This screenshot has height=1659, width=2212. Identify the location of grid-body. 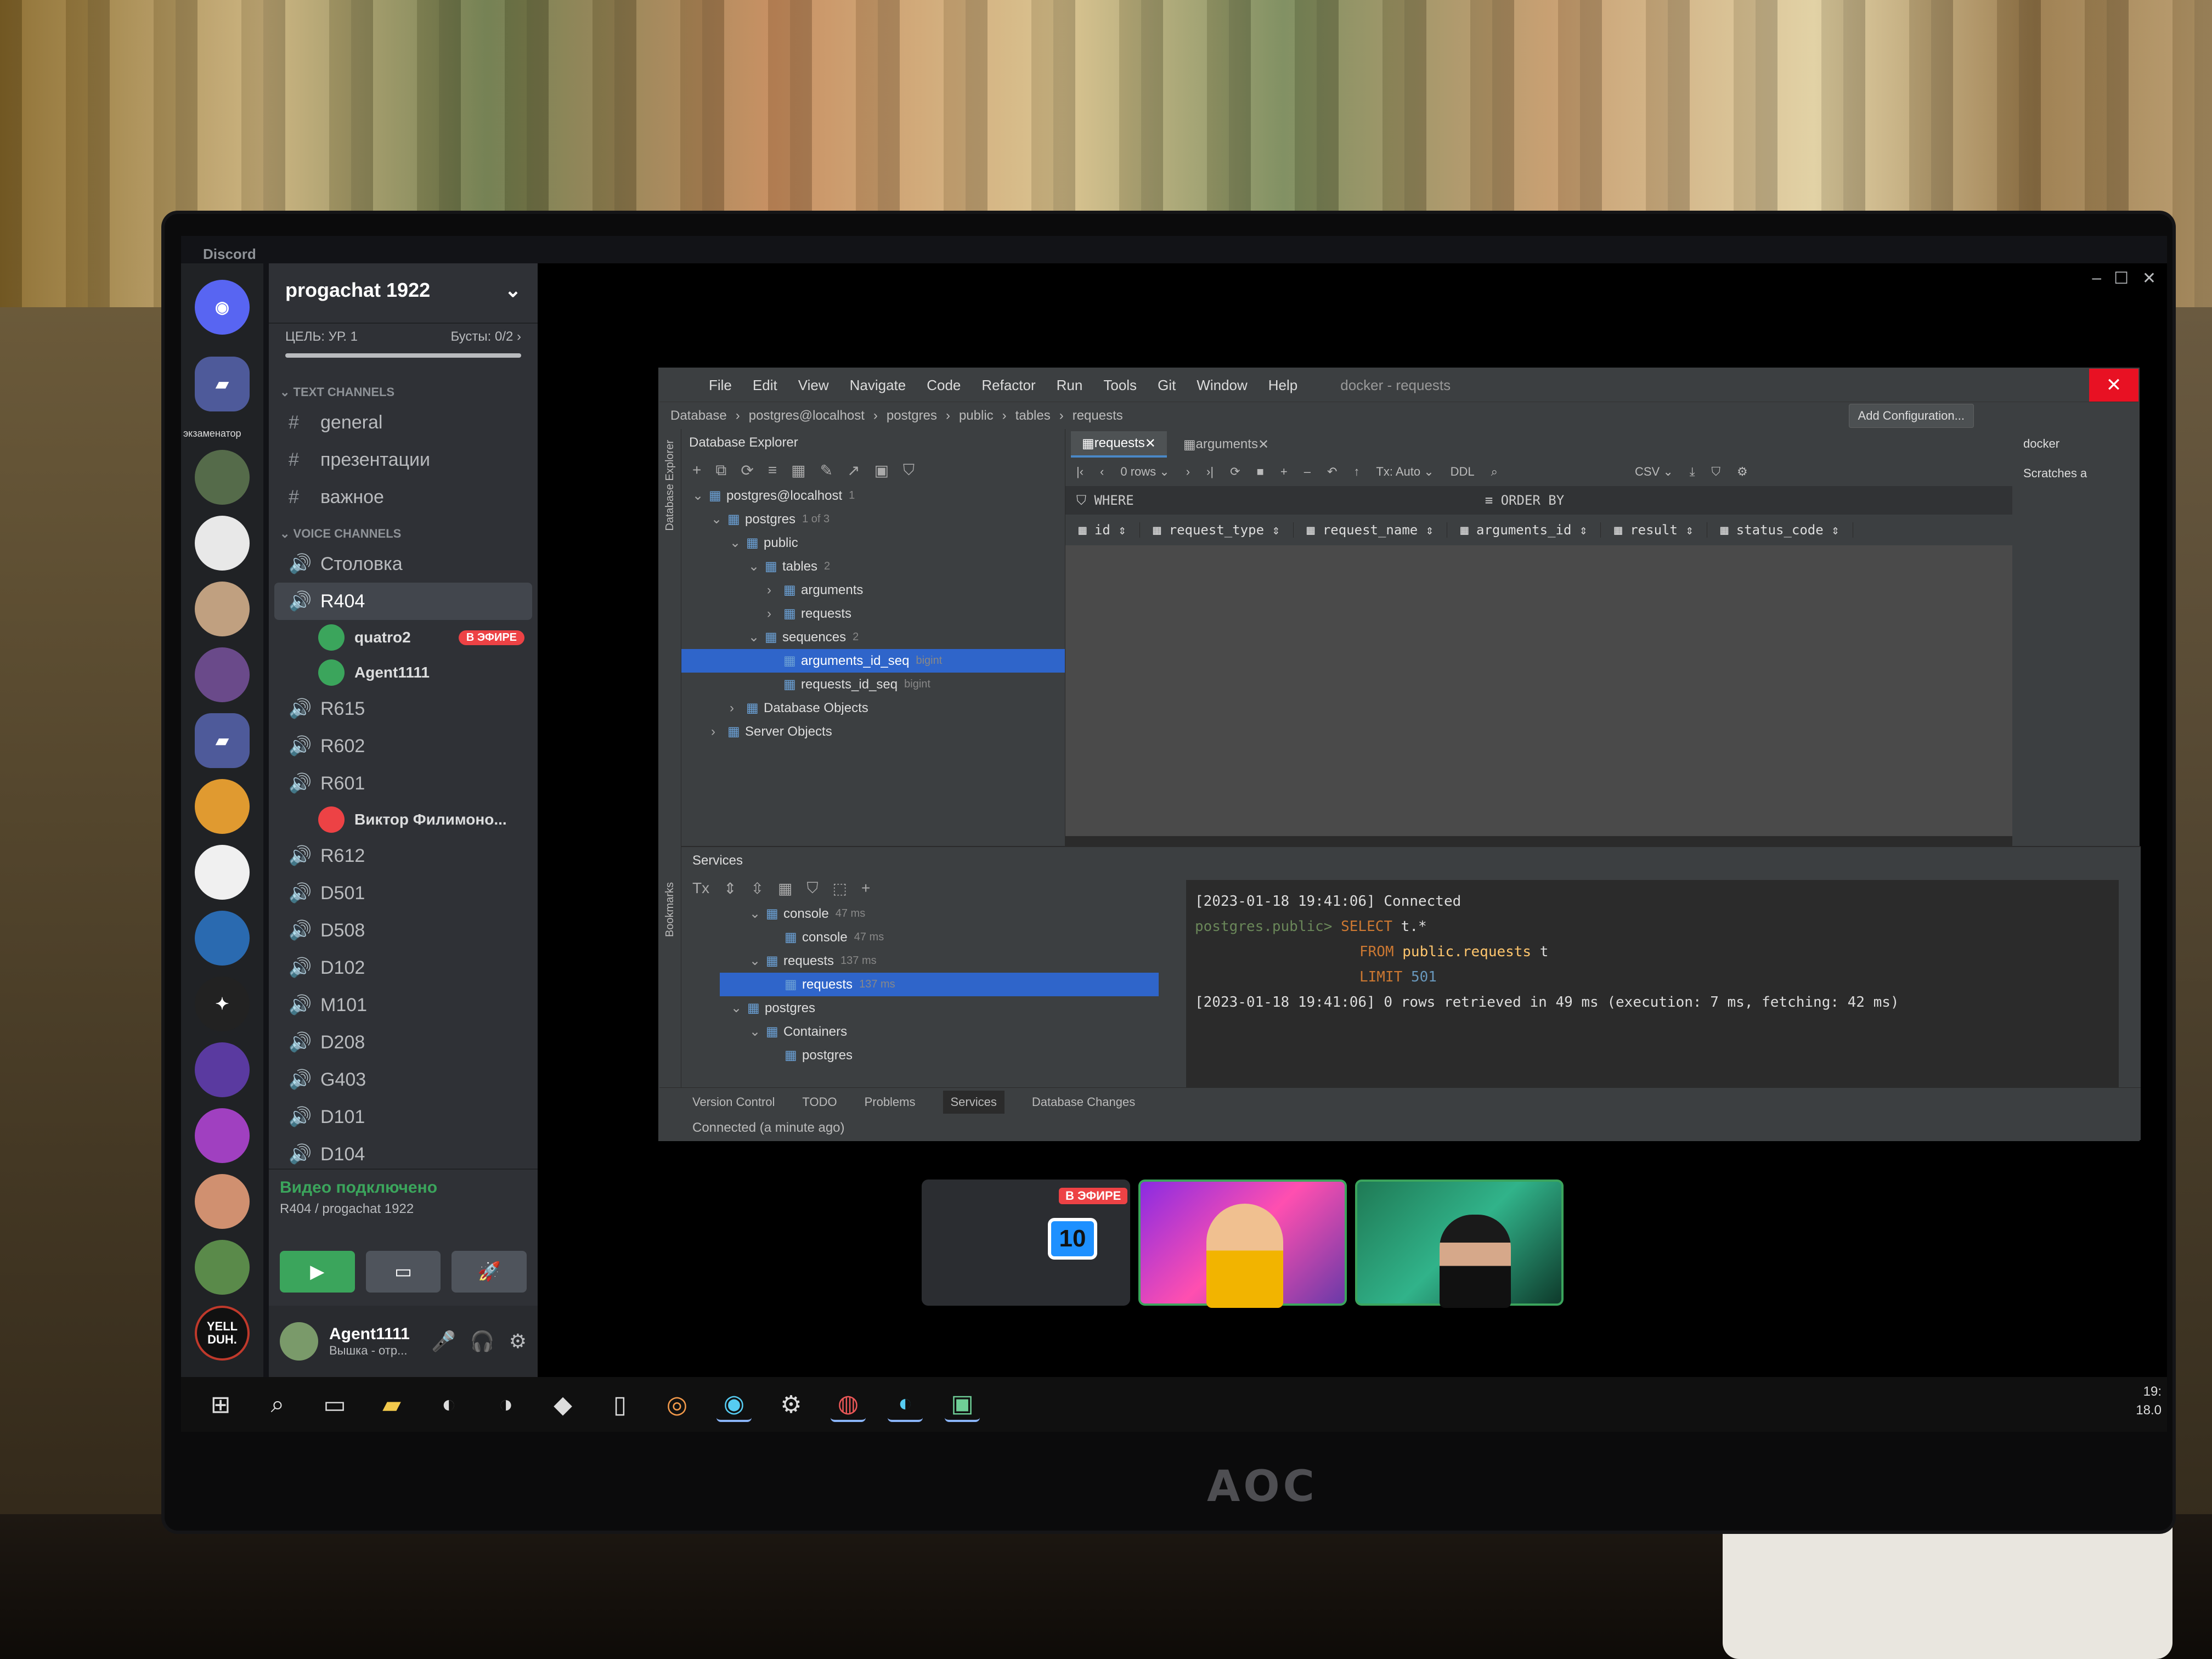
(1595, 690).